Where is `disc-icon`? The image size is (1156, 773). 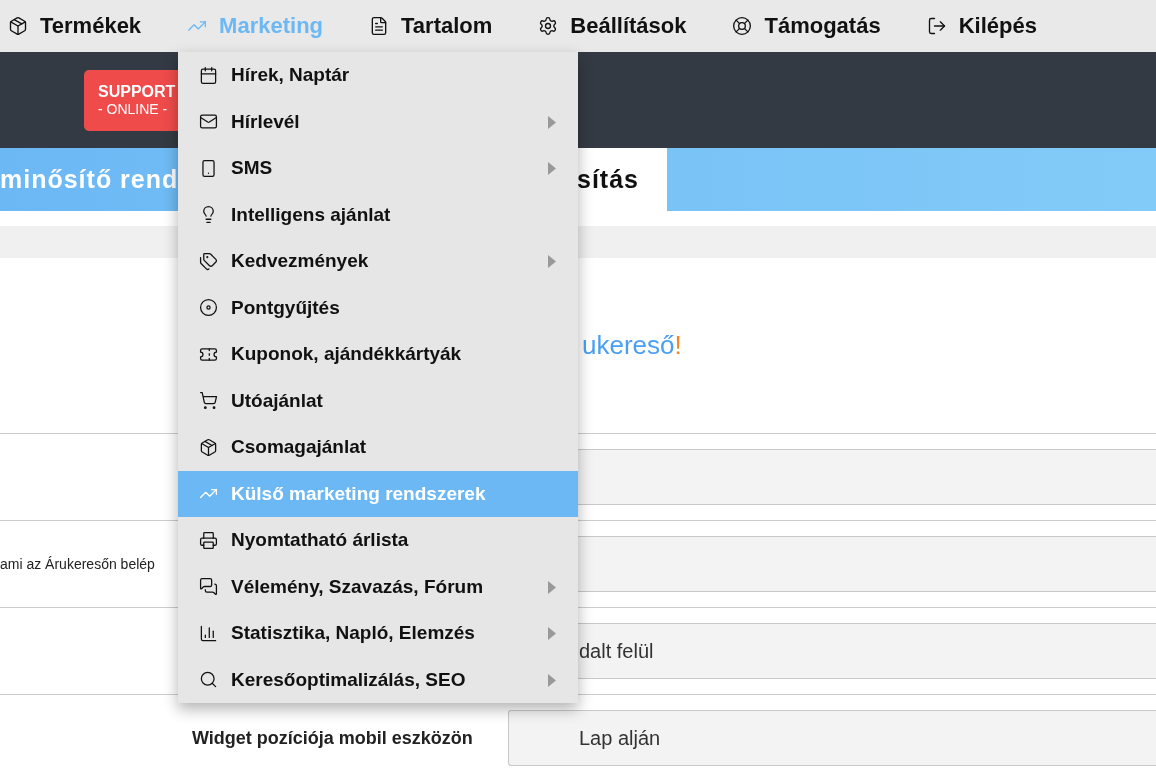 disc-icon is located at coordinates (208, 308).